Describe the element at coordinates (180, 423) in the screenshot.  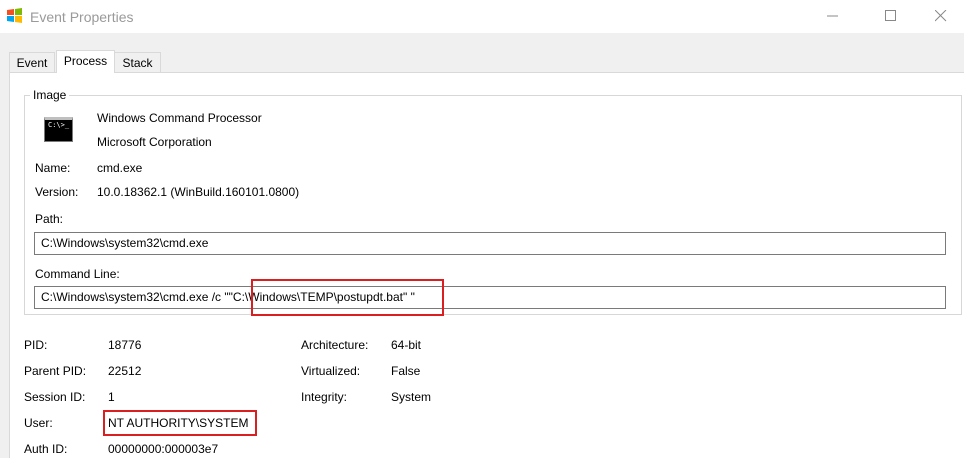
I see `user-highlight` at that location.